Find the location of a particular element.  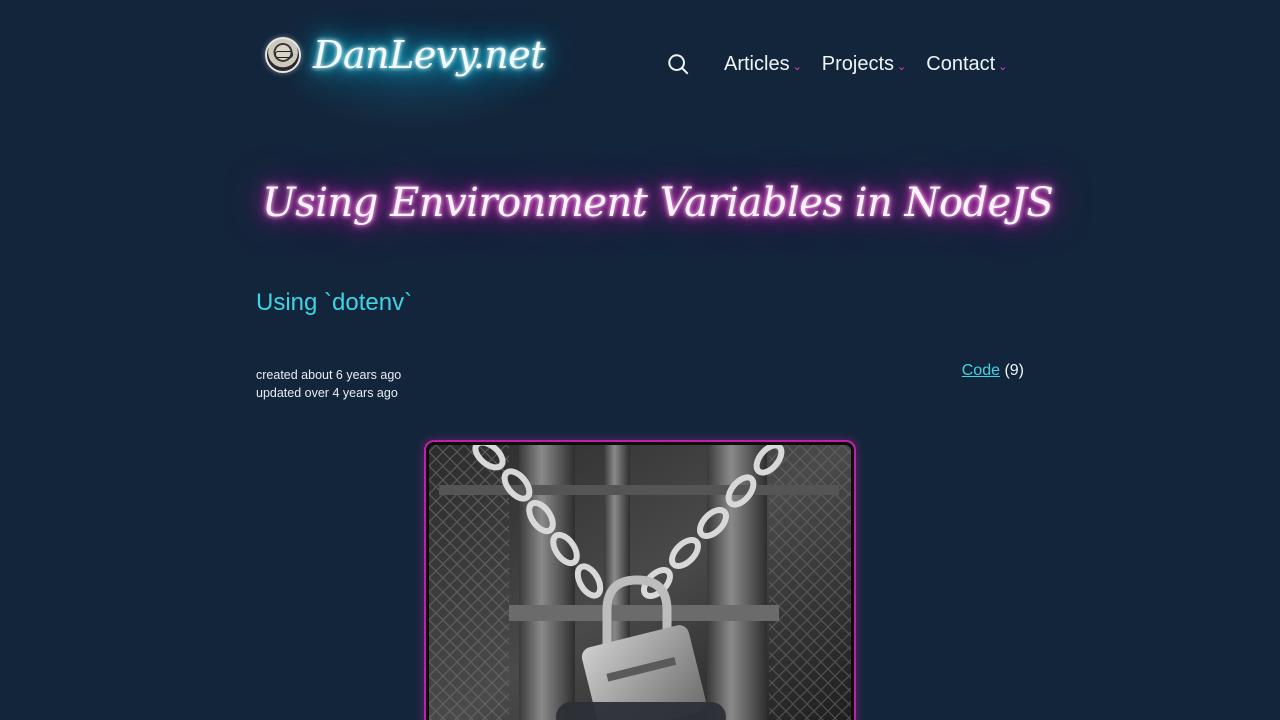

image-toolbar is located at coordinates (641, 711).